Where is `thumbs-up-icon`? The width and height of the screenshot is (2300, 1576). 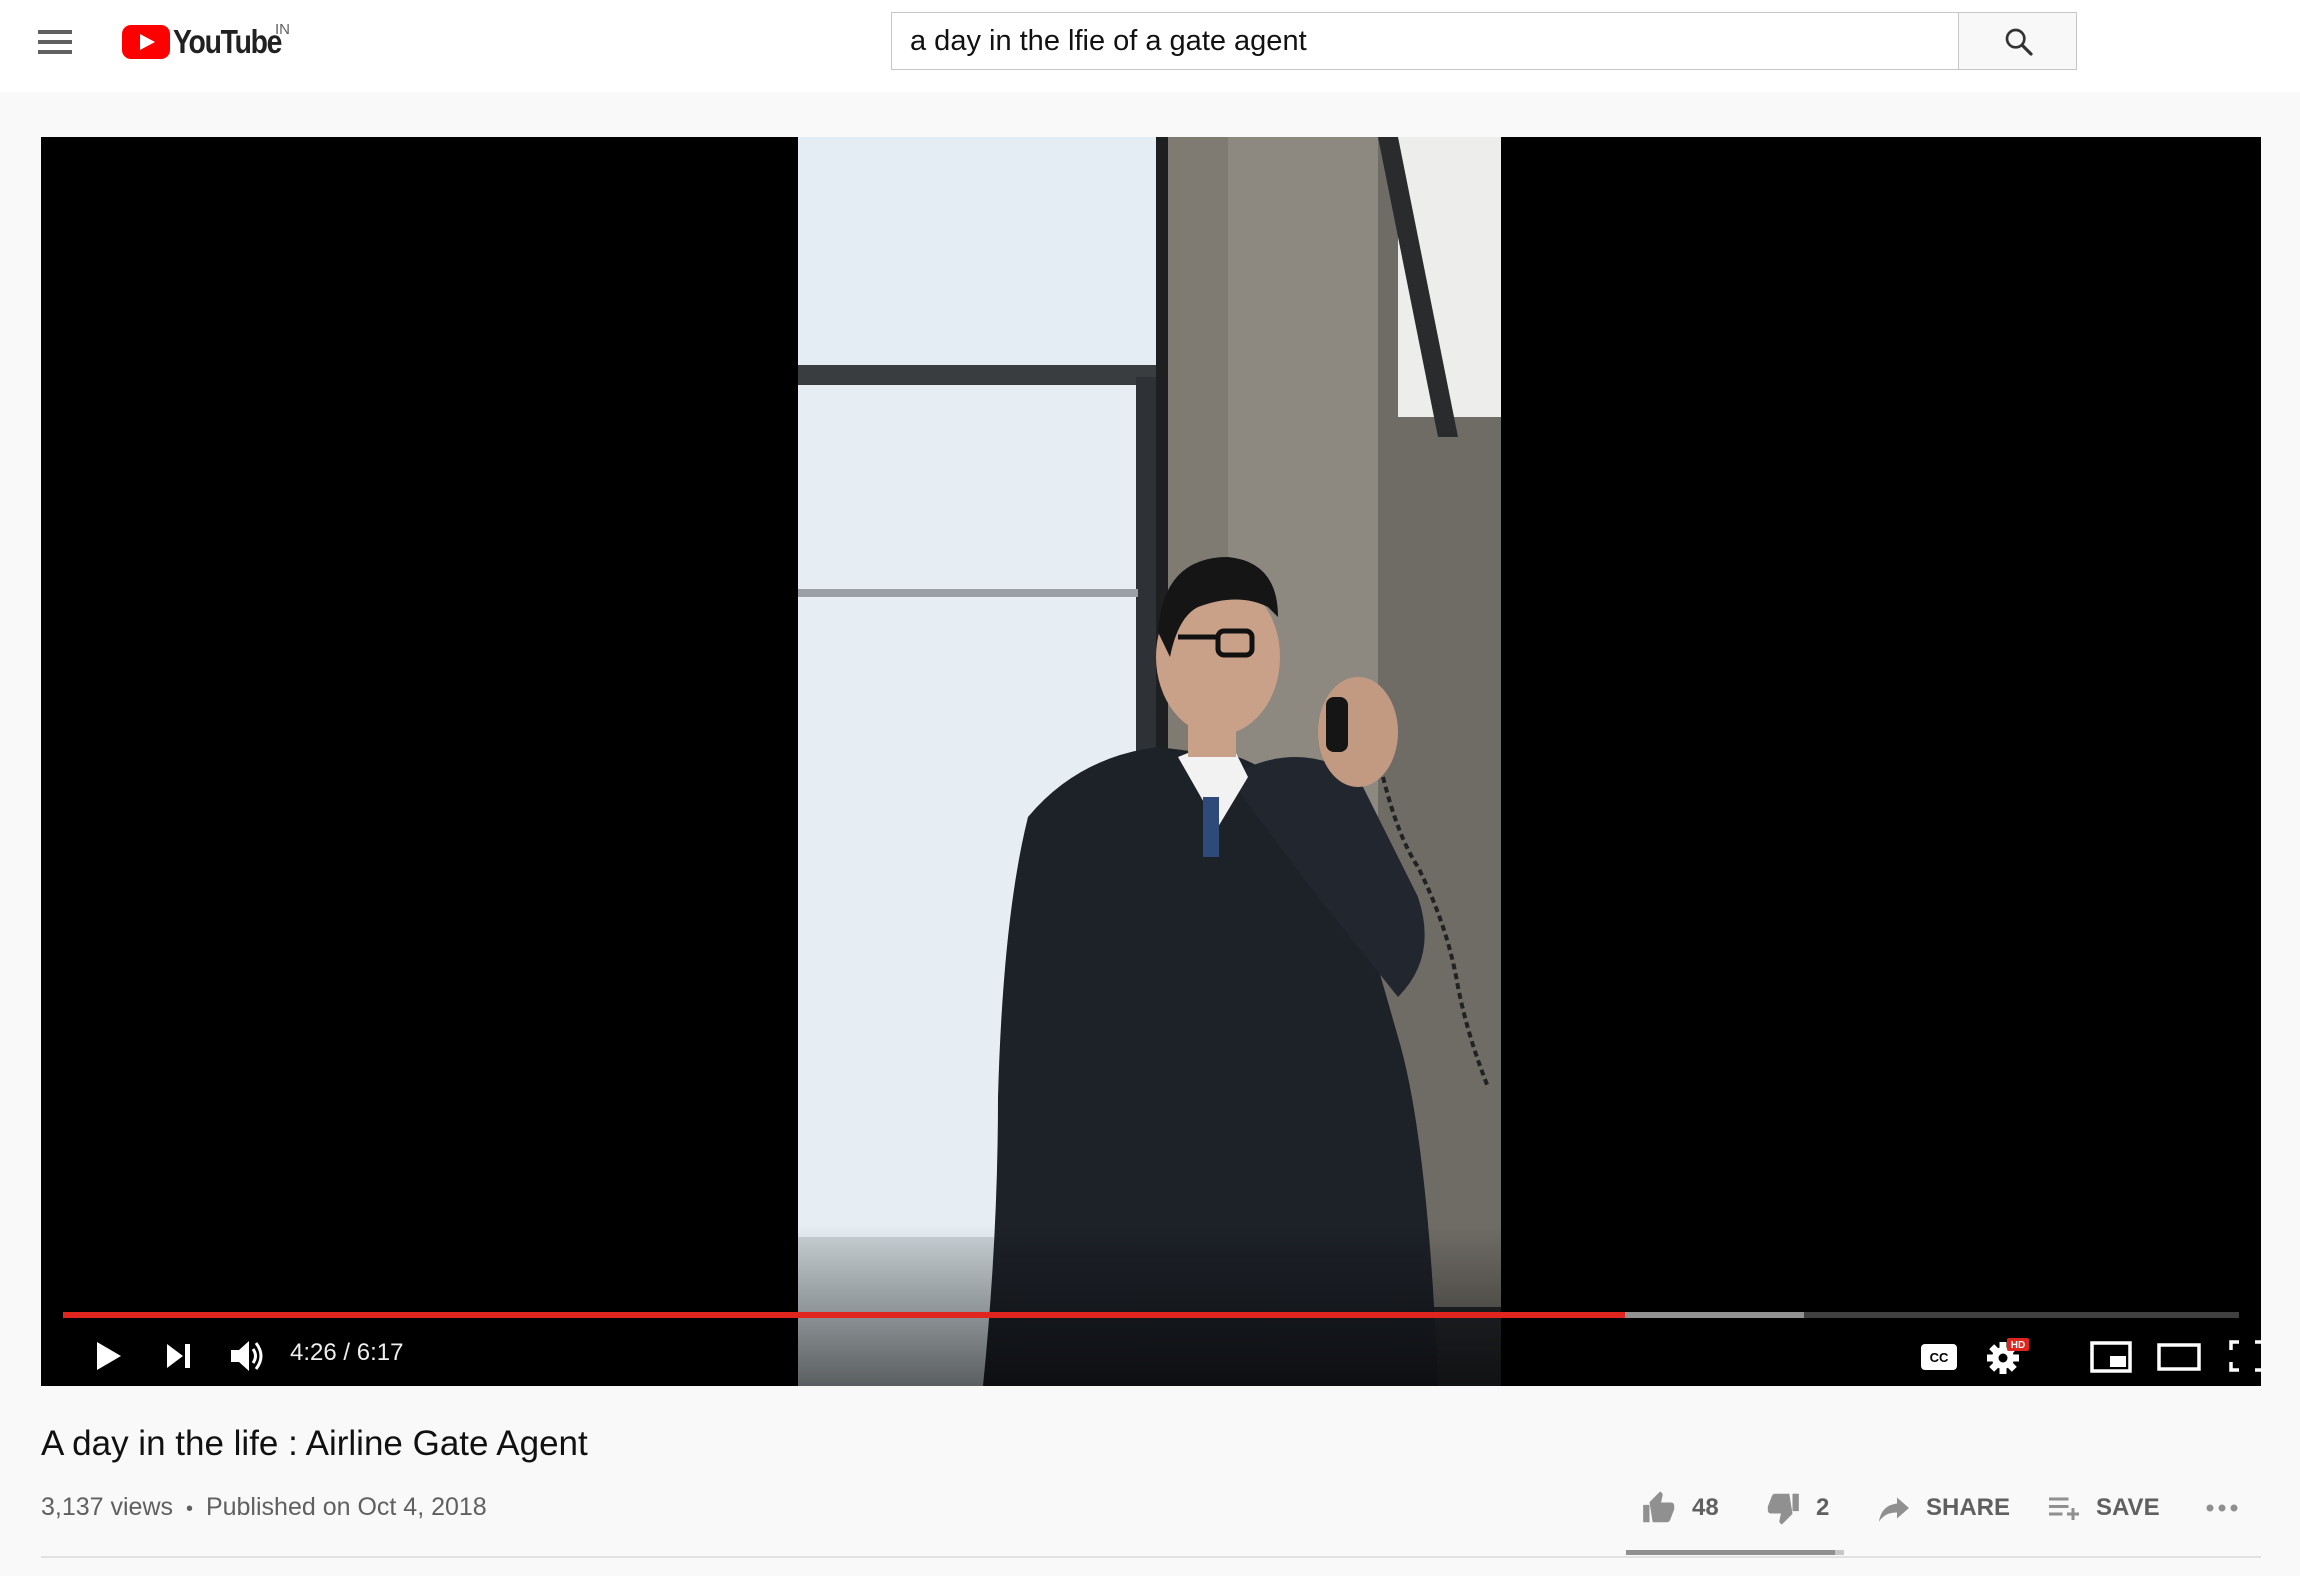 thumbs-up-icon is located at coordinates (1659, 1507).